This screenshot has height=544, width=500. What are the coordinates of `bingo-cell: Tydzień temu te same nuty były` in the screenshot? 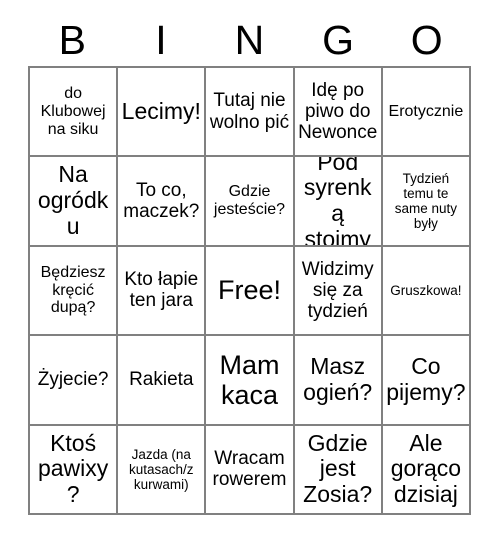 It's located at (426, 202).